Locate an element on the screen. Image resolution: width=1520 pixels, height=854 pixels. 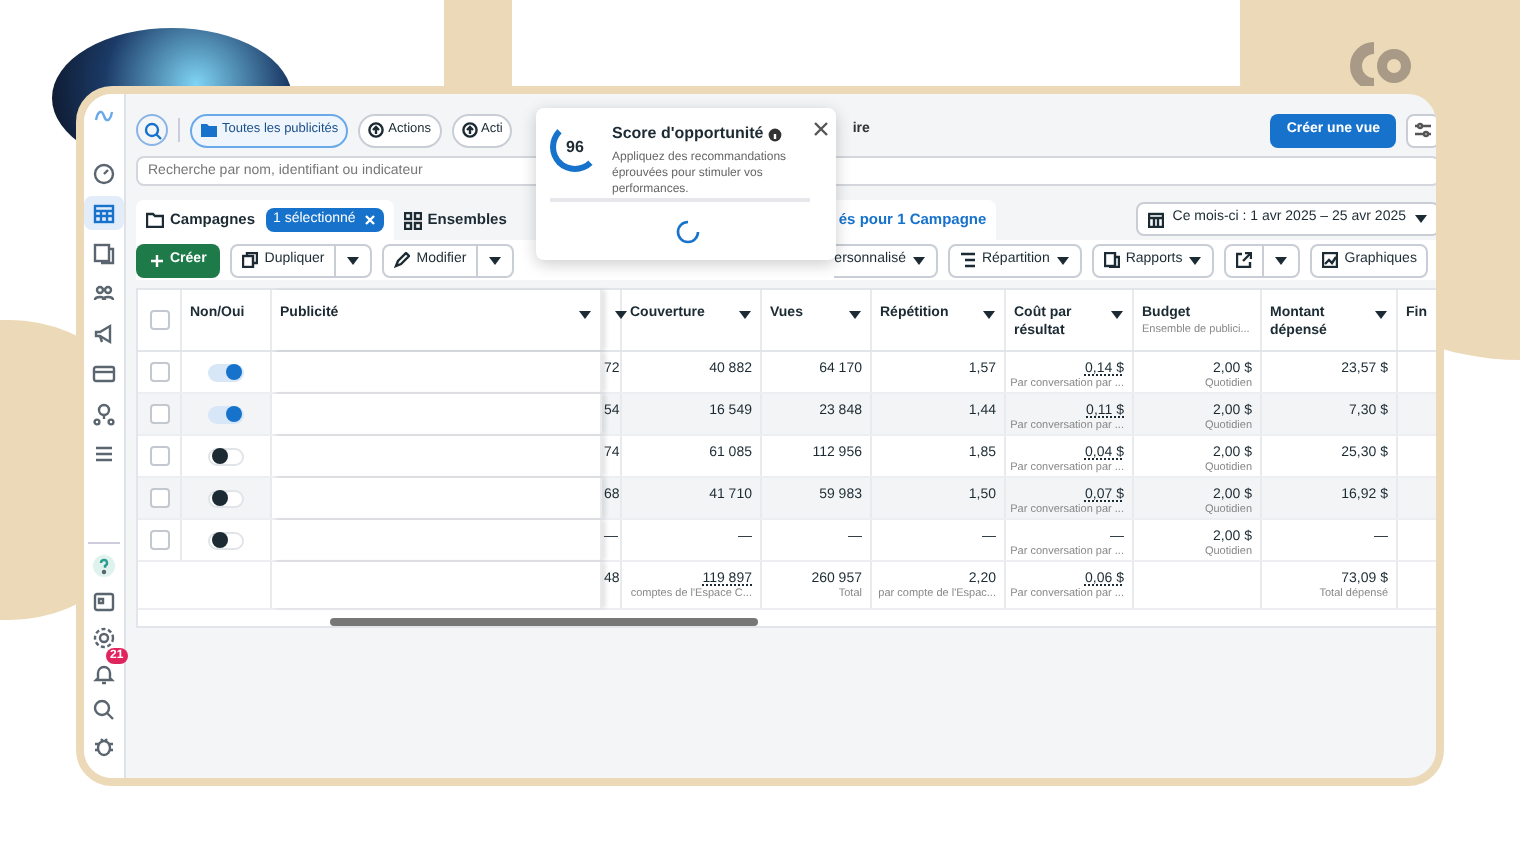
calendar-icon is located at coordinates (1156, 219).